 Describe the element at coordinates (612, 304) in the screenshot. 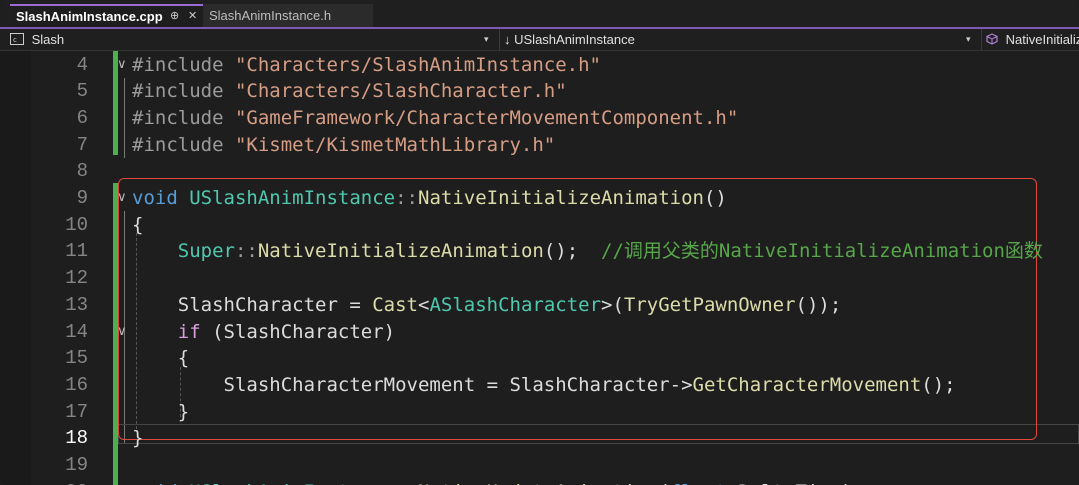

I see `code-token: >(` at that location.